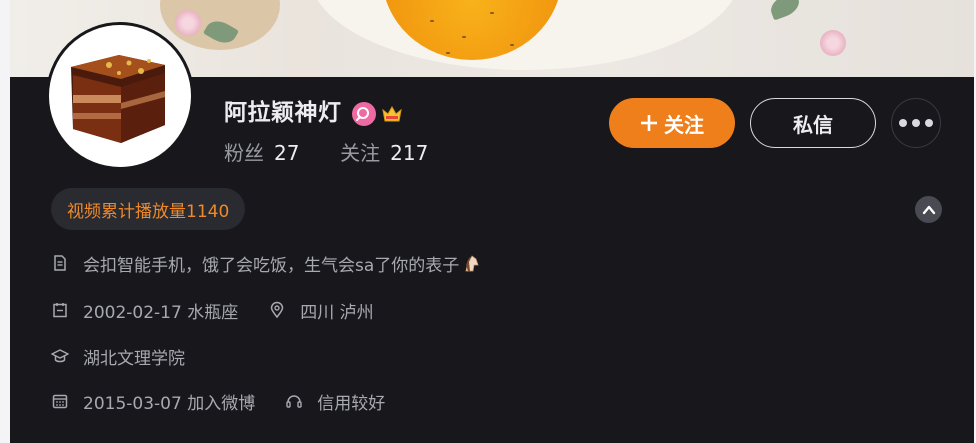  Describe the element at coordinates (118, 99) in the screenshot. I see `braised-pork-image` at that location.